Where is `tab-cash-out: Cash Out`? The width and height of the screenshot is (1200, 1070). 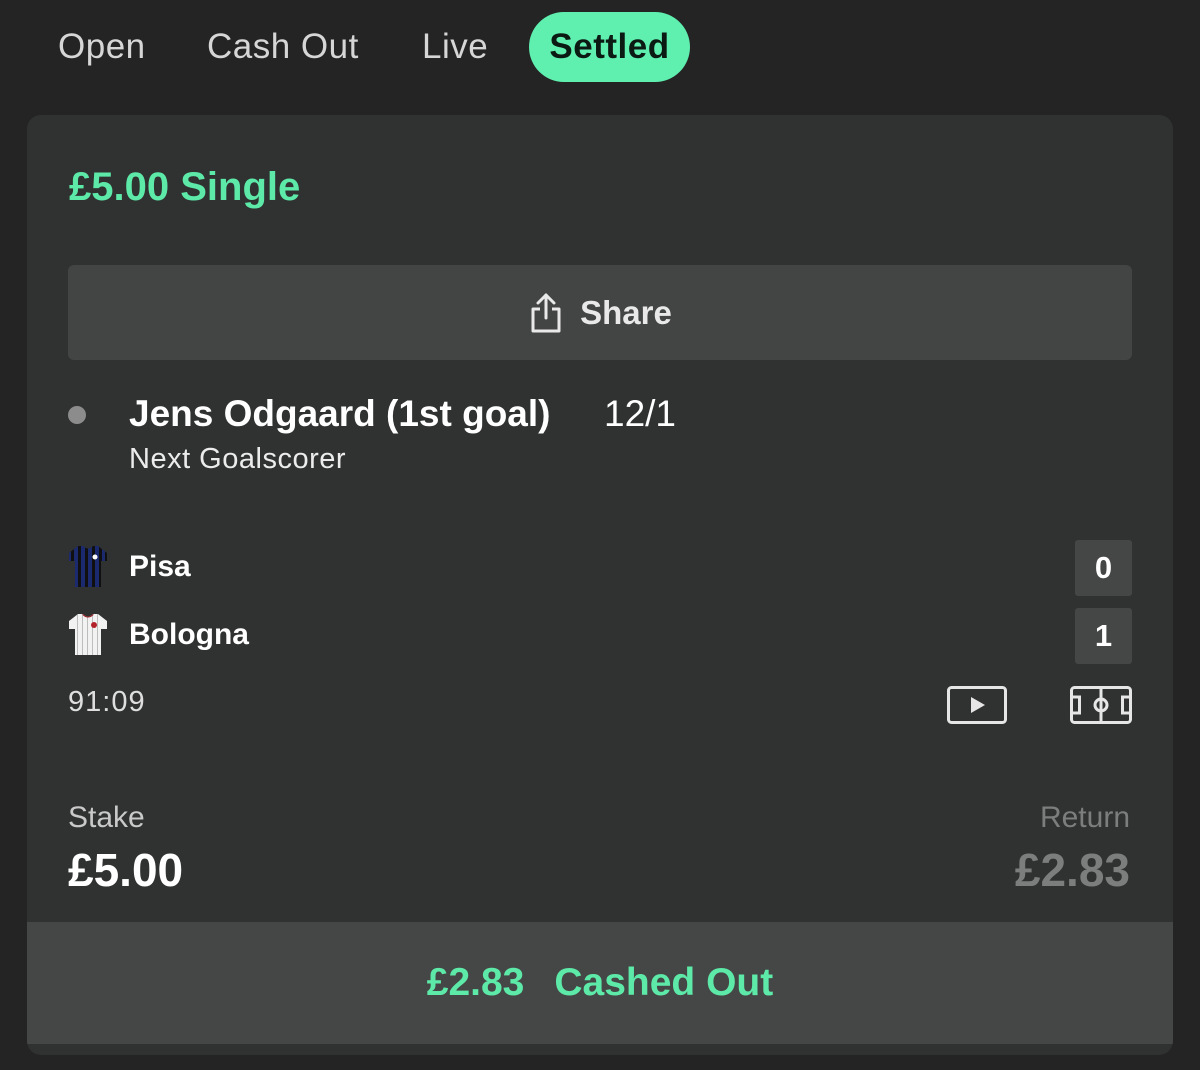
tab-cash-out: Cash Out is located at coordinates (283, 47).